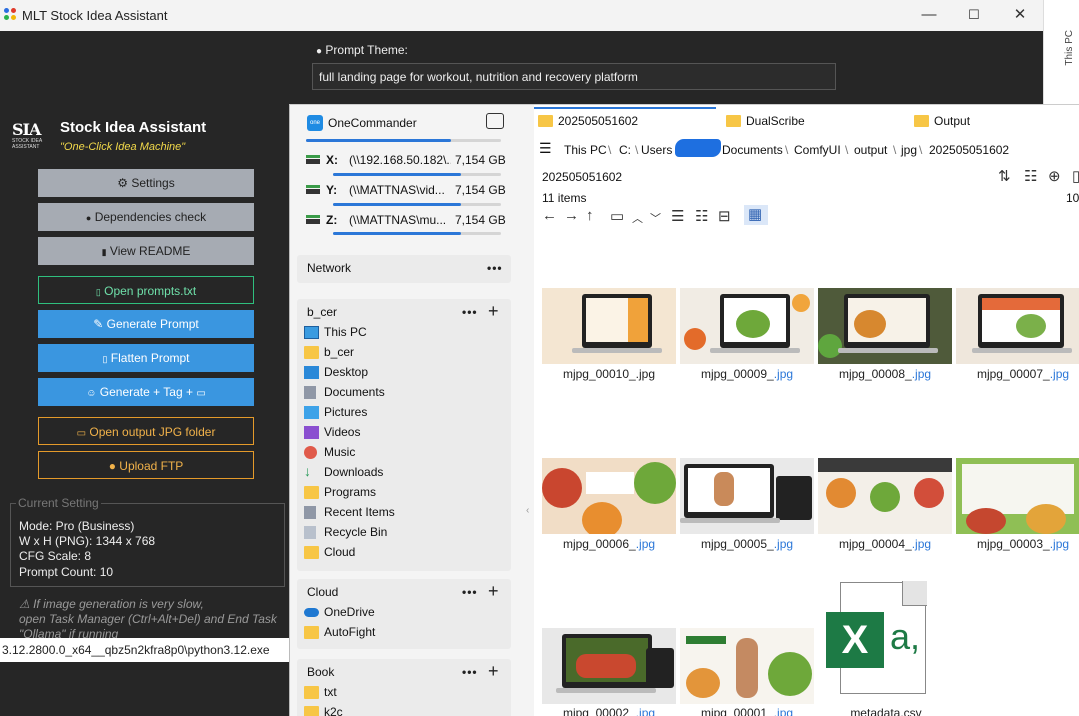 The image size is (1079, 716). What do you see at coordinates (406, 161) in the screenshot?
I see `drive-x: X: (\\192.168.50.182\... 7,154 GB` at bounding box center [406, 161].